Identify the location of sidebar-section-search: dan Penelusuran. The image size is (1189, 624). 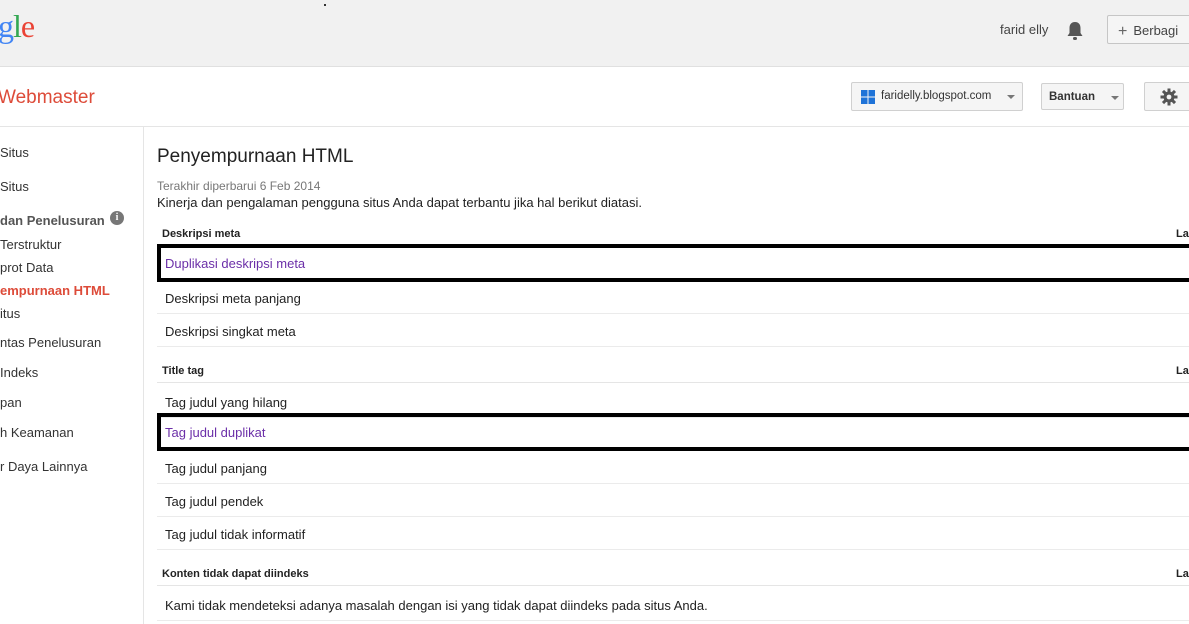
(52, 220).